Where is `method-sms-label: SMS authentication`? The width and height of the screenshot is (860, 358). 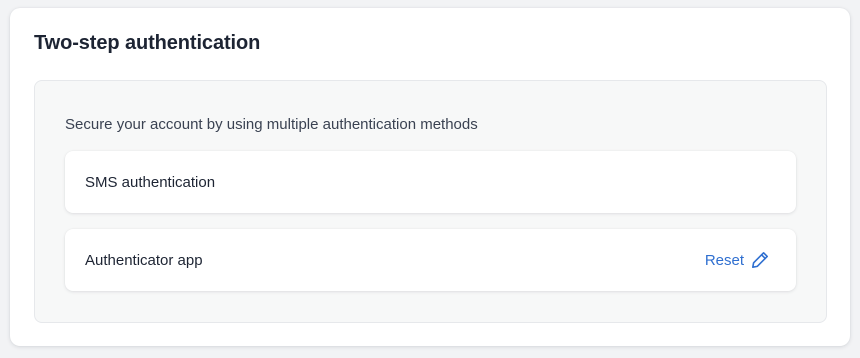
method-sms-label: SMS authentication is located at coordinates (150, 182).